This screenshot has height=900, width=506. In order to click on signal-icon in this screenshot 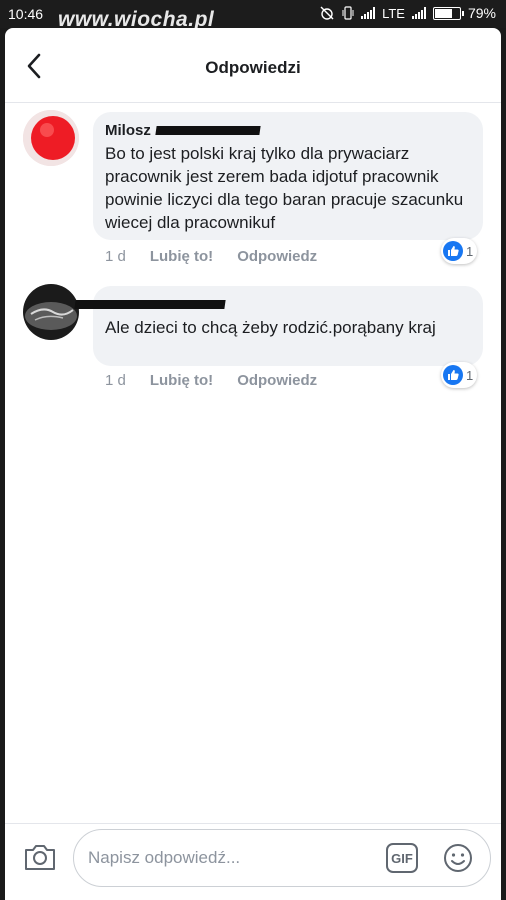, I will do `click(368, 13)`.